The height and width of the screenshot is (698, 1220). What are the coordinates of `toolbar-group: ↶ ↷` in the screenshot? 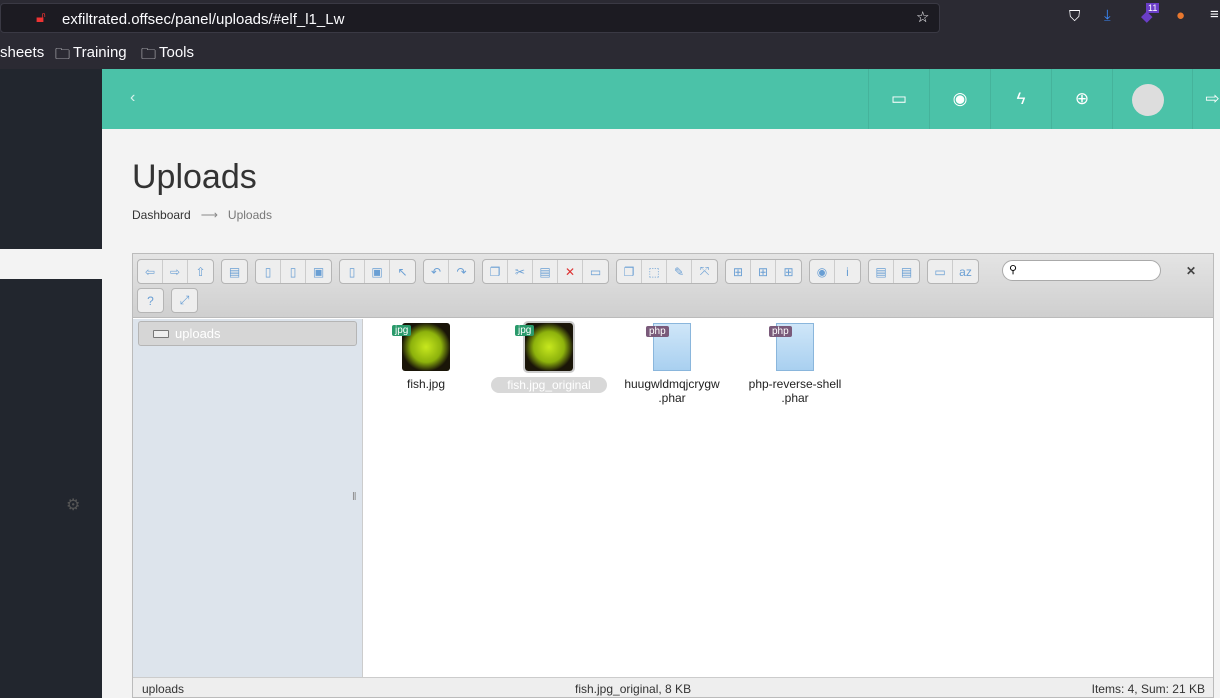 It's located at (449, 271).